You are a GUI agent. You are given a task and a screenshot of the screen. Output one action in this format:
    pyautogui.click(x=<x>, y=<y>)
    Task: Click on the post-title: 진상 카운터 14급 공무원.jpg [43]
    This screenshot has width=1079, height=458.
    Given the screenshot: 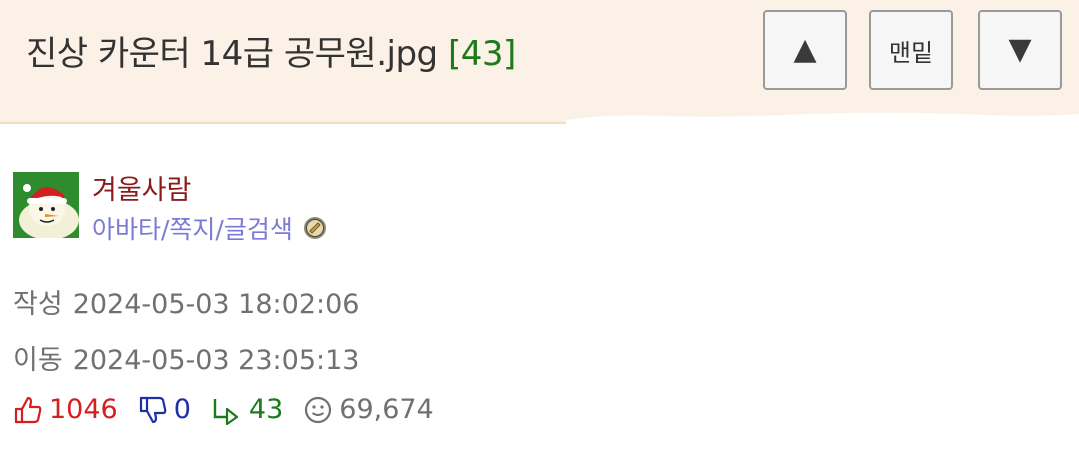 What is the action you would take?
    pyautogui.click(x=271, y=50)
    